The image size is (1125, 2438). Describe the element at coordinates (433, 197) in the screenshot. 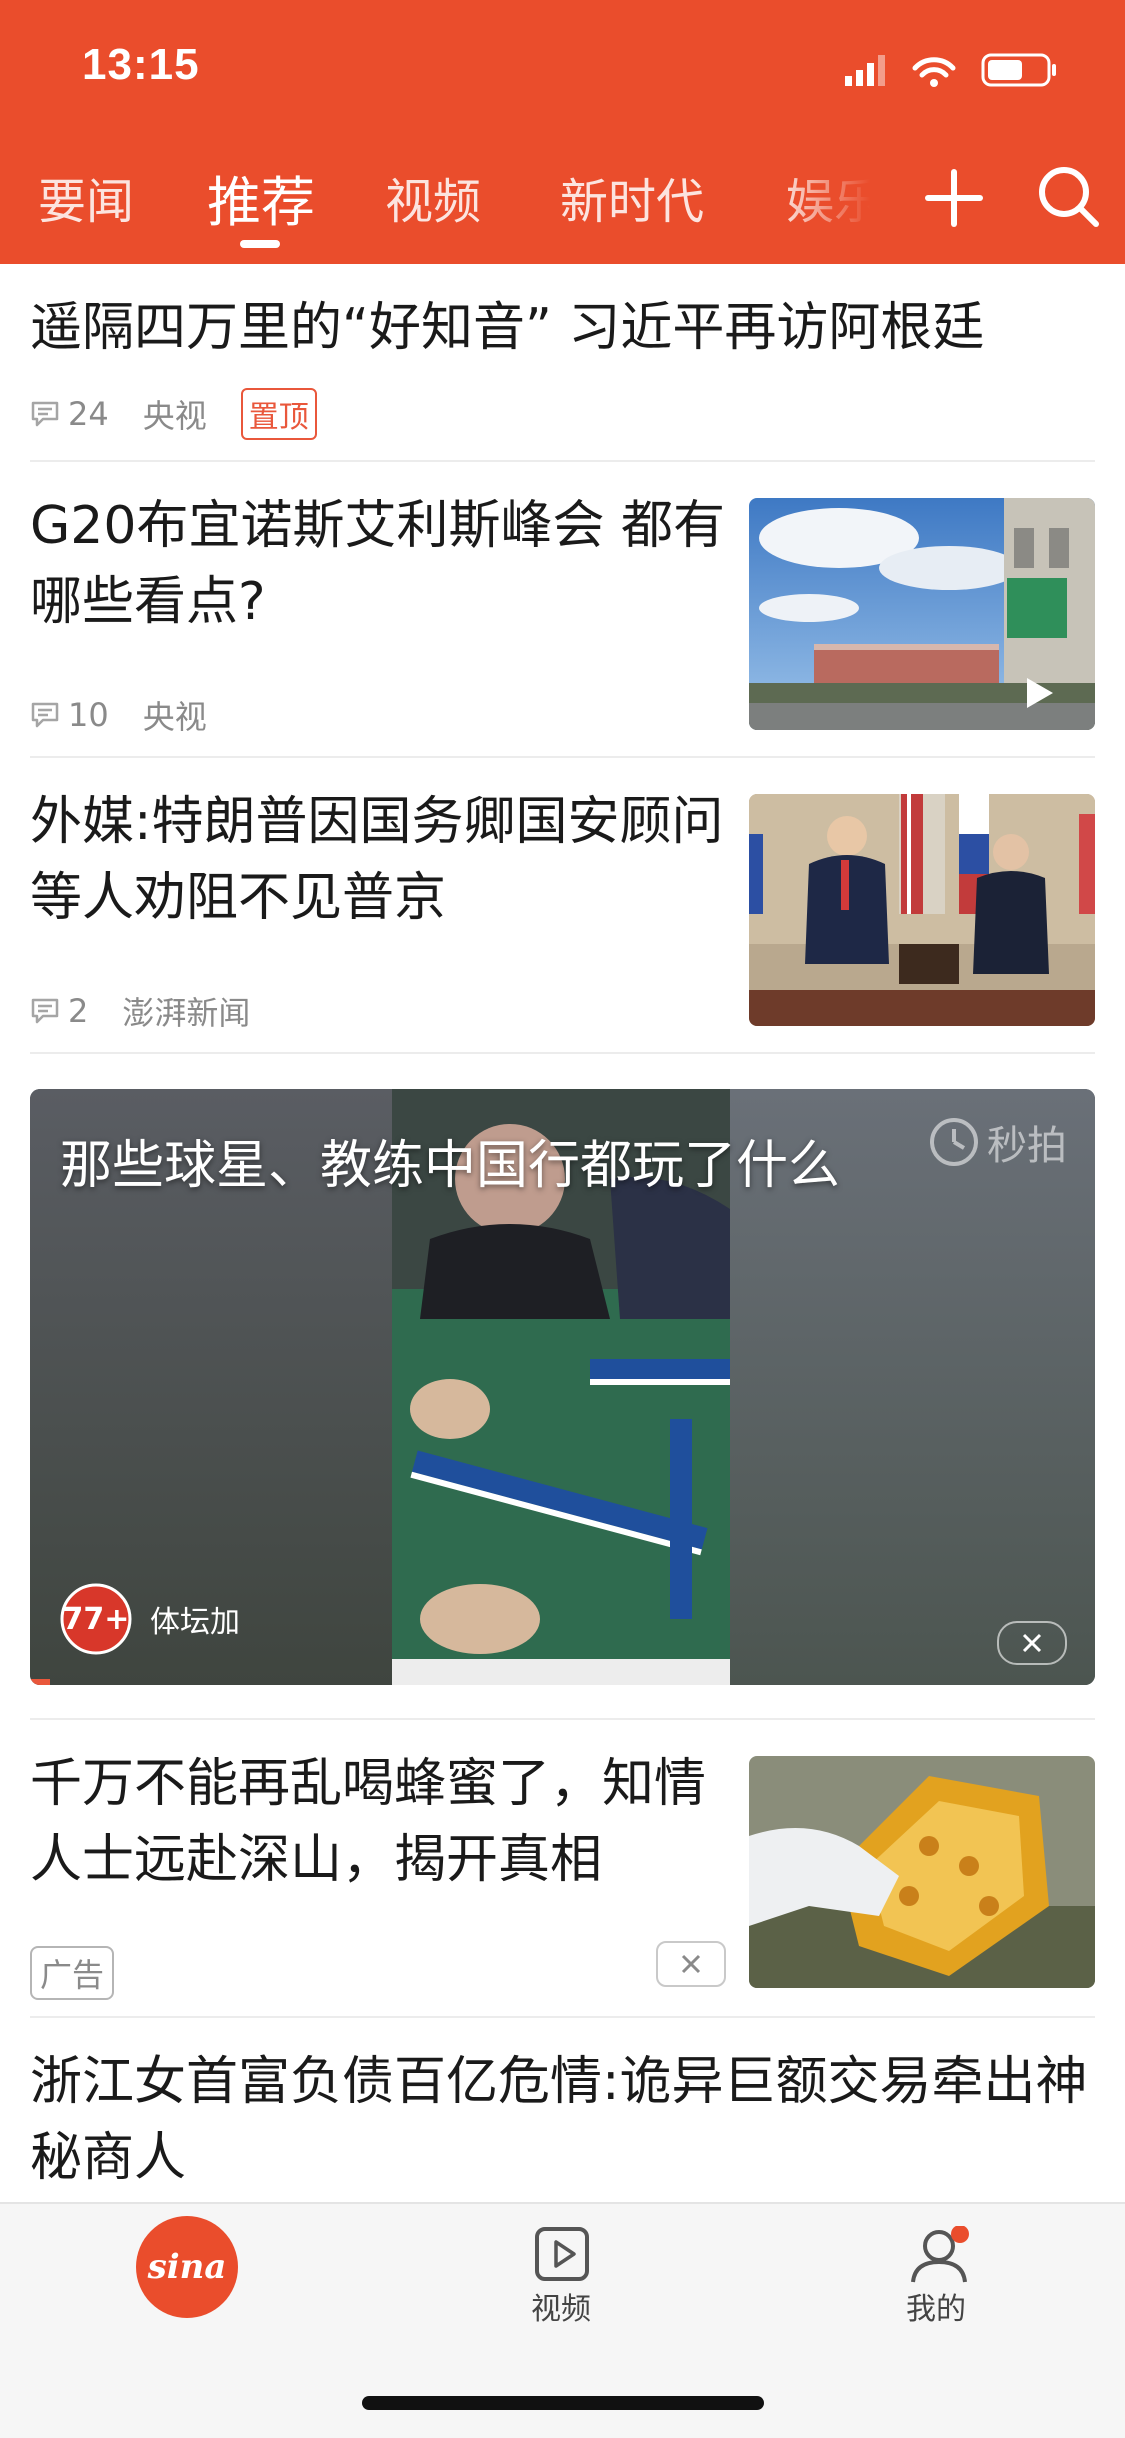

I see `tab-shipin: 视频` at that location.